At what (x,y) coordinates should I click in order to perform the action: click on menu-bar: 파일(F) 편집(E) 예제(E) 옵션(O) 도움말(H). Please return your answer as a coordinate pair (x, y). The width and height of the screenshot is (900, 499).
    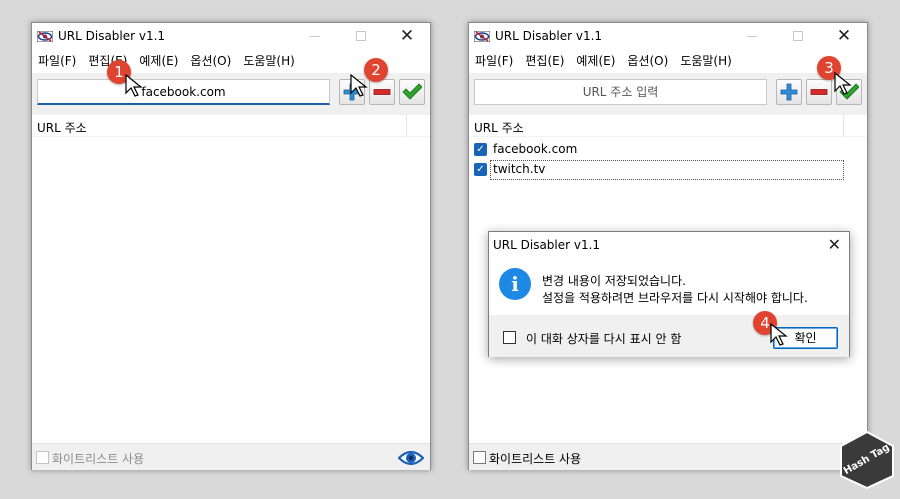
    Looking at the image, I should click on (668, 61).